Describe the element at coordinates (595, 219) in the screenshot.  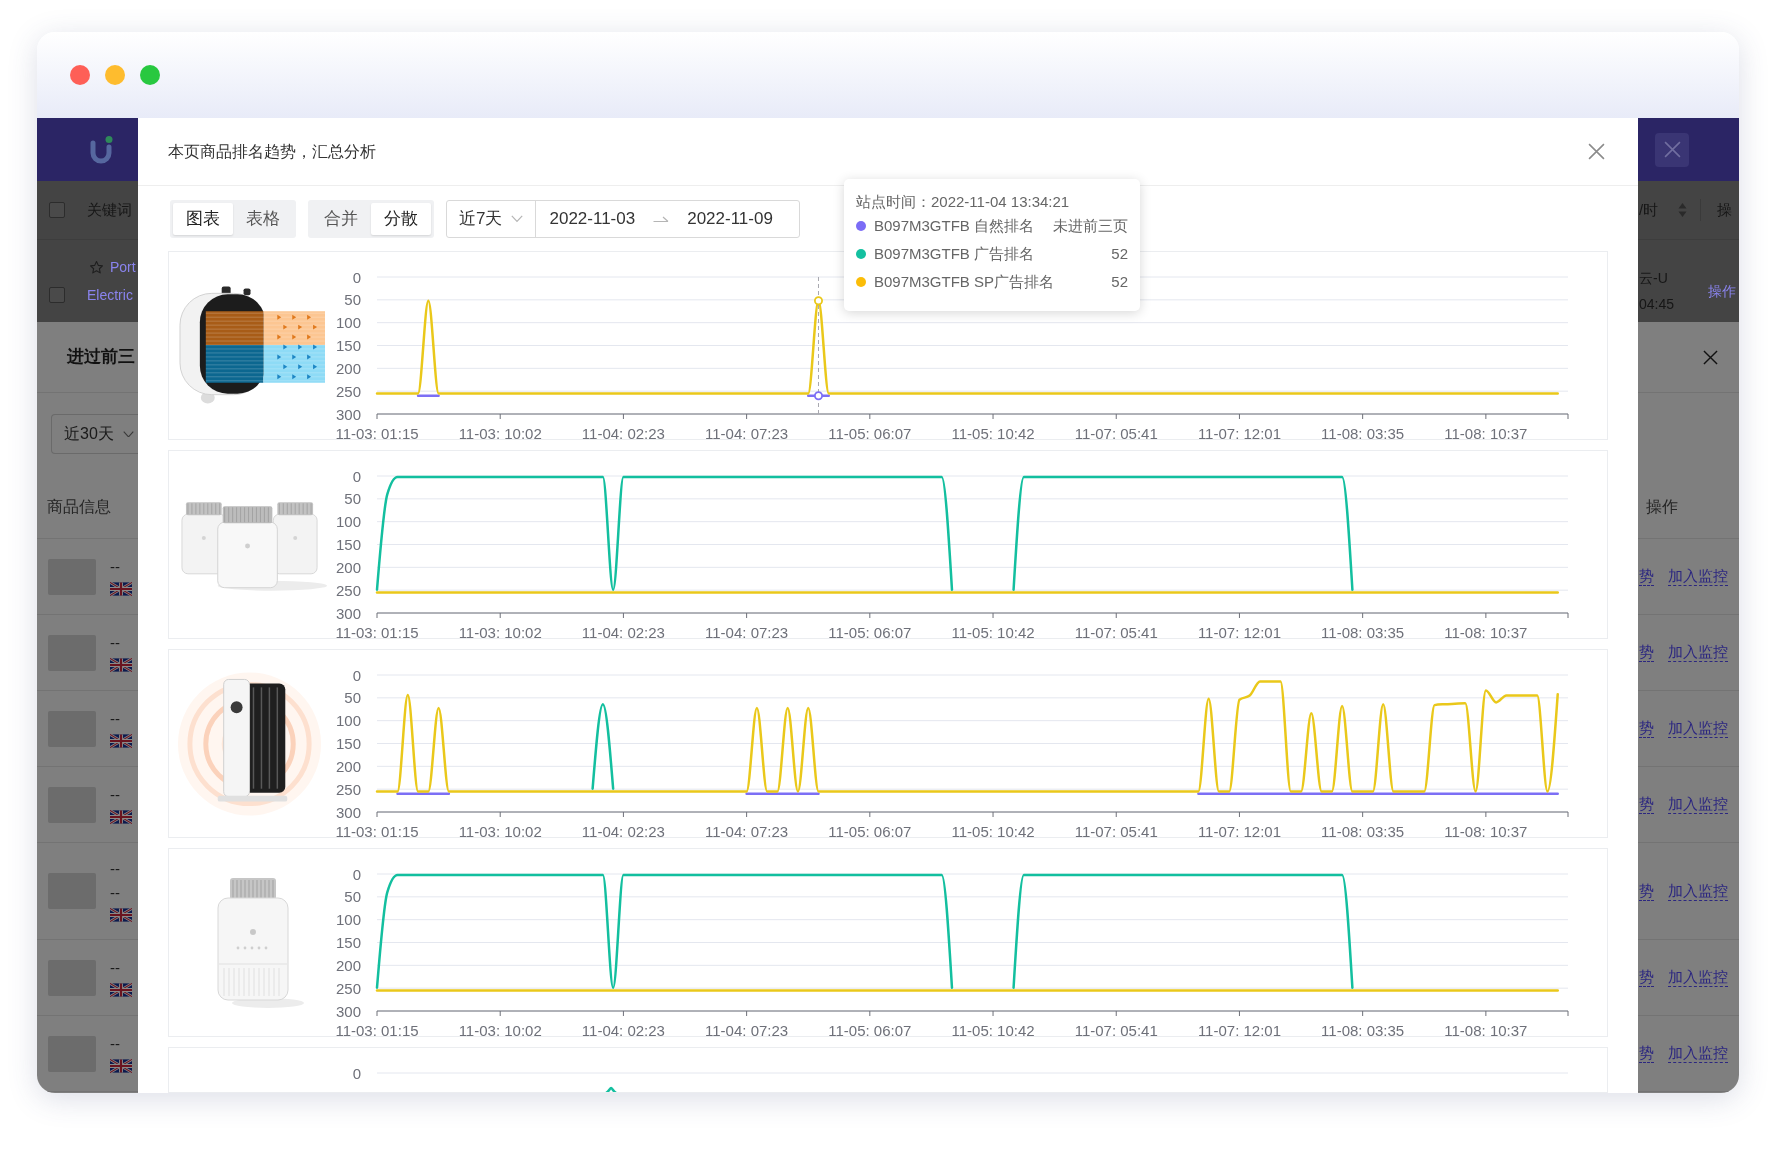
I see `start-date-field: 2022-11-03` at that location.